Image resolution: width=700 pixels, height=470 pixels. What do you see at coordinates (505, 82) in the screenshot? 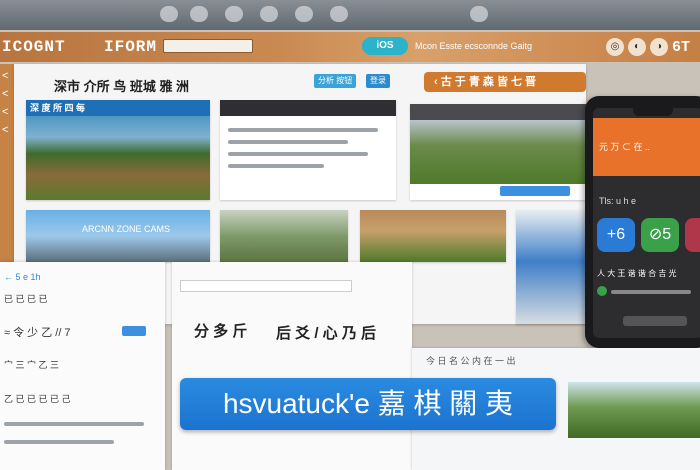
I see `promo-banner: ‹ 古 于 青 森 皆 七 晋` at bounding box center [505, 82].